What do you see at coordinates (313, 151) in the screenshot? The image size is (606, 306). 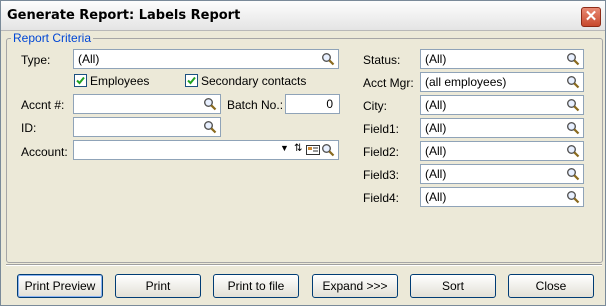 I see `address-card-icon` at bounding box center [313, 151].